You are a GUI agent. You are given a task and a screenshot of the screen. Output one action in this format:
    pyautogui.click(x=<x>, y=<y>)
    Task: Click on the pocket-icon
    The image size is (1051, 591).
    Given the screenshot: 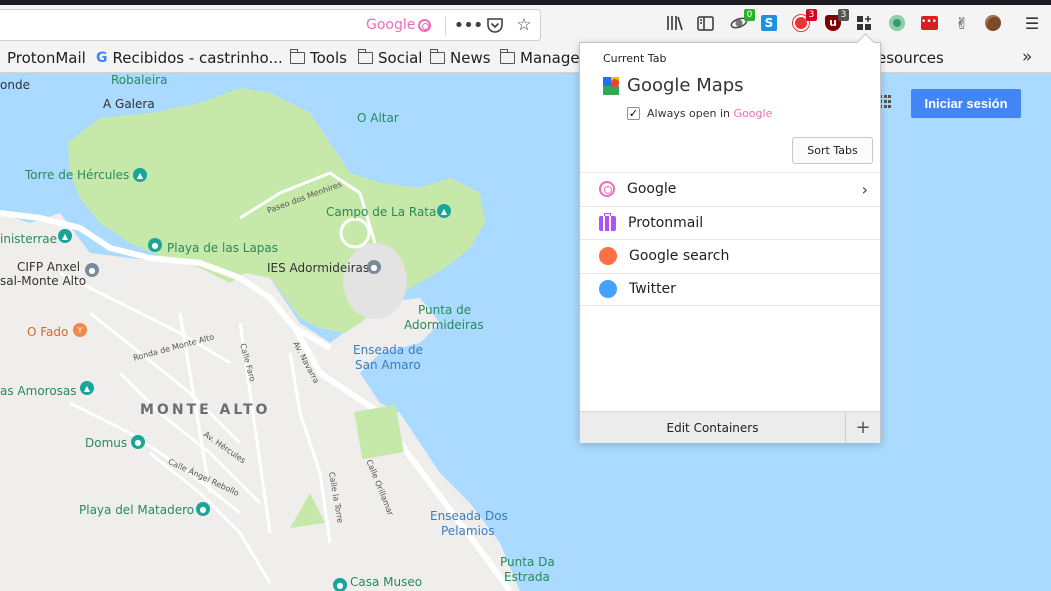 What is the action you would take?
    pyautogui.click(x=495, y=25)
    